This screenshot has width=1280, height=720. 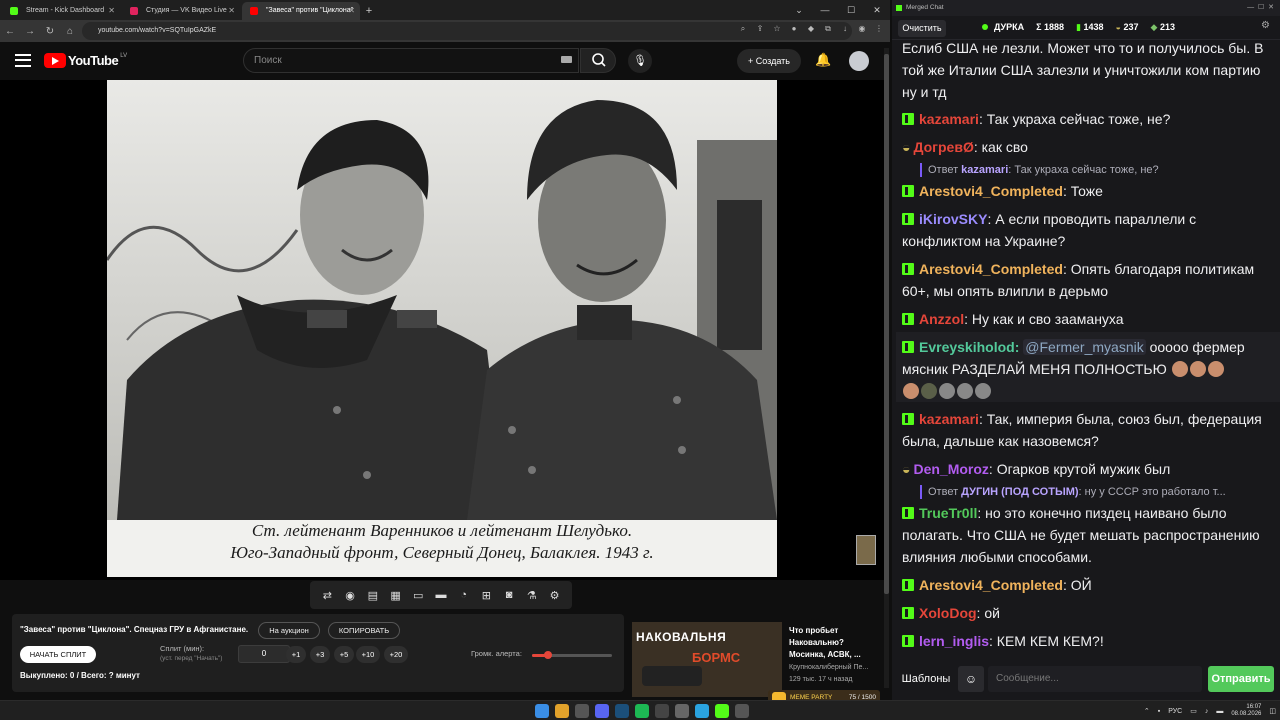 What do you see at coordinates (181, 11) in the screenshot?
I see `tab-vk-studio: Студия — VK Видео Live ✕` at bounding box center [181, 11].